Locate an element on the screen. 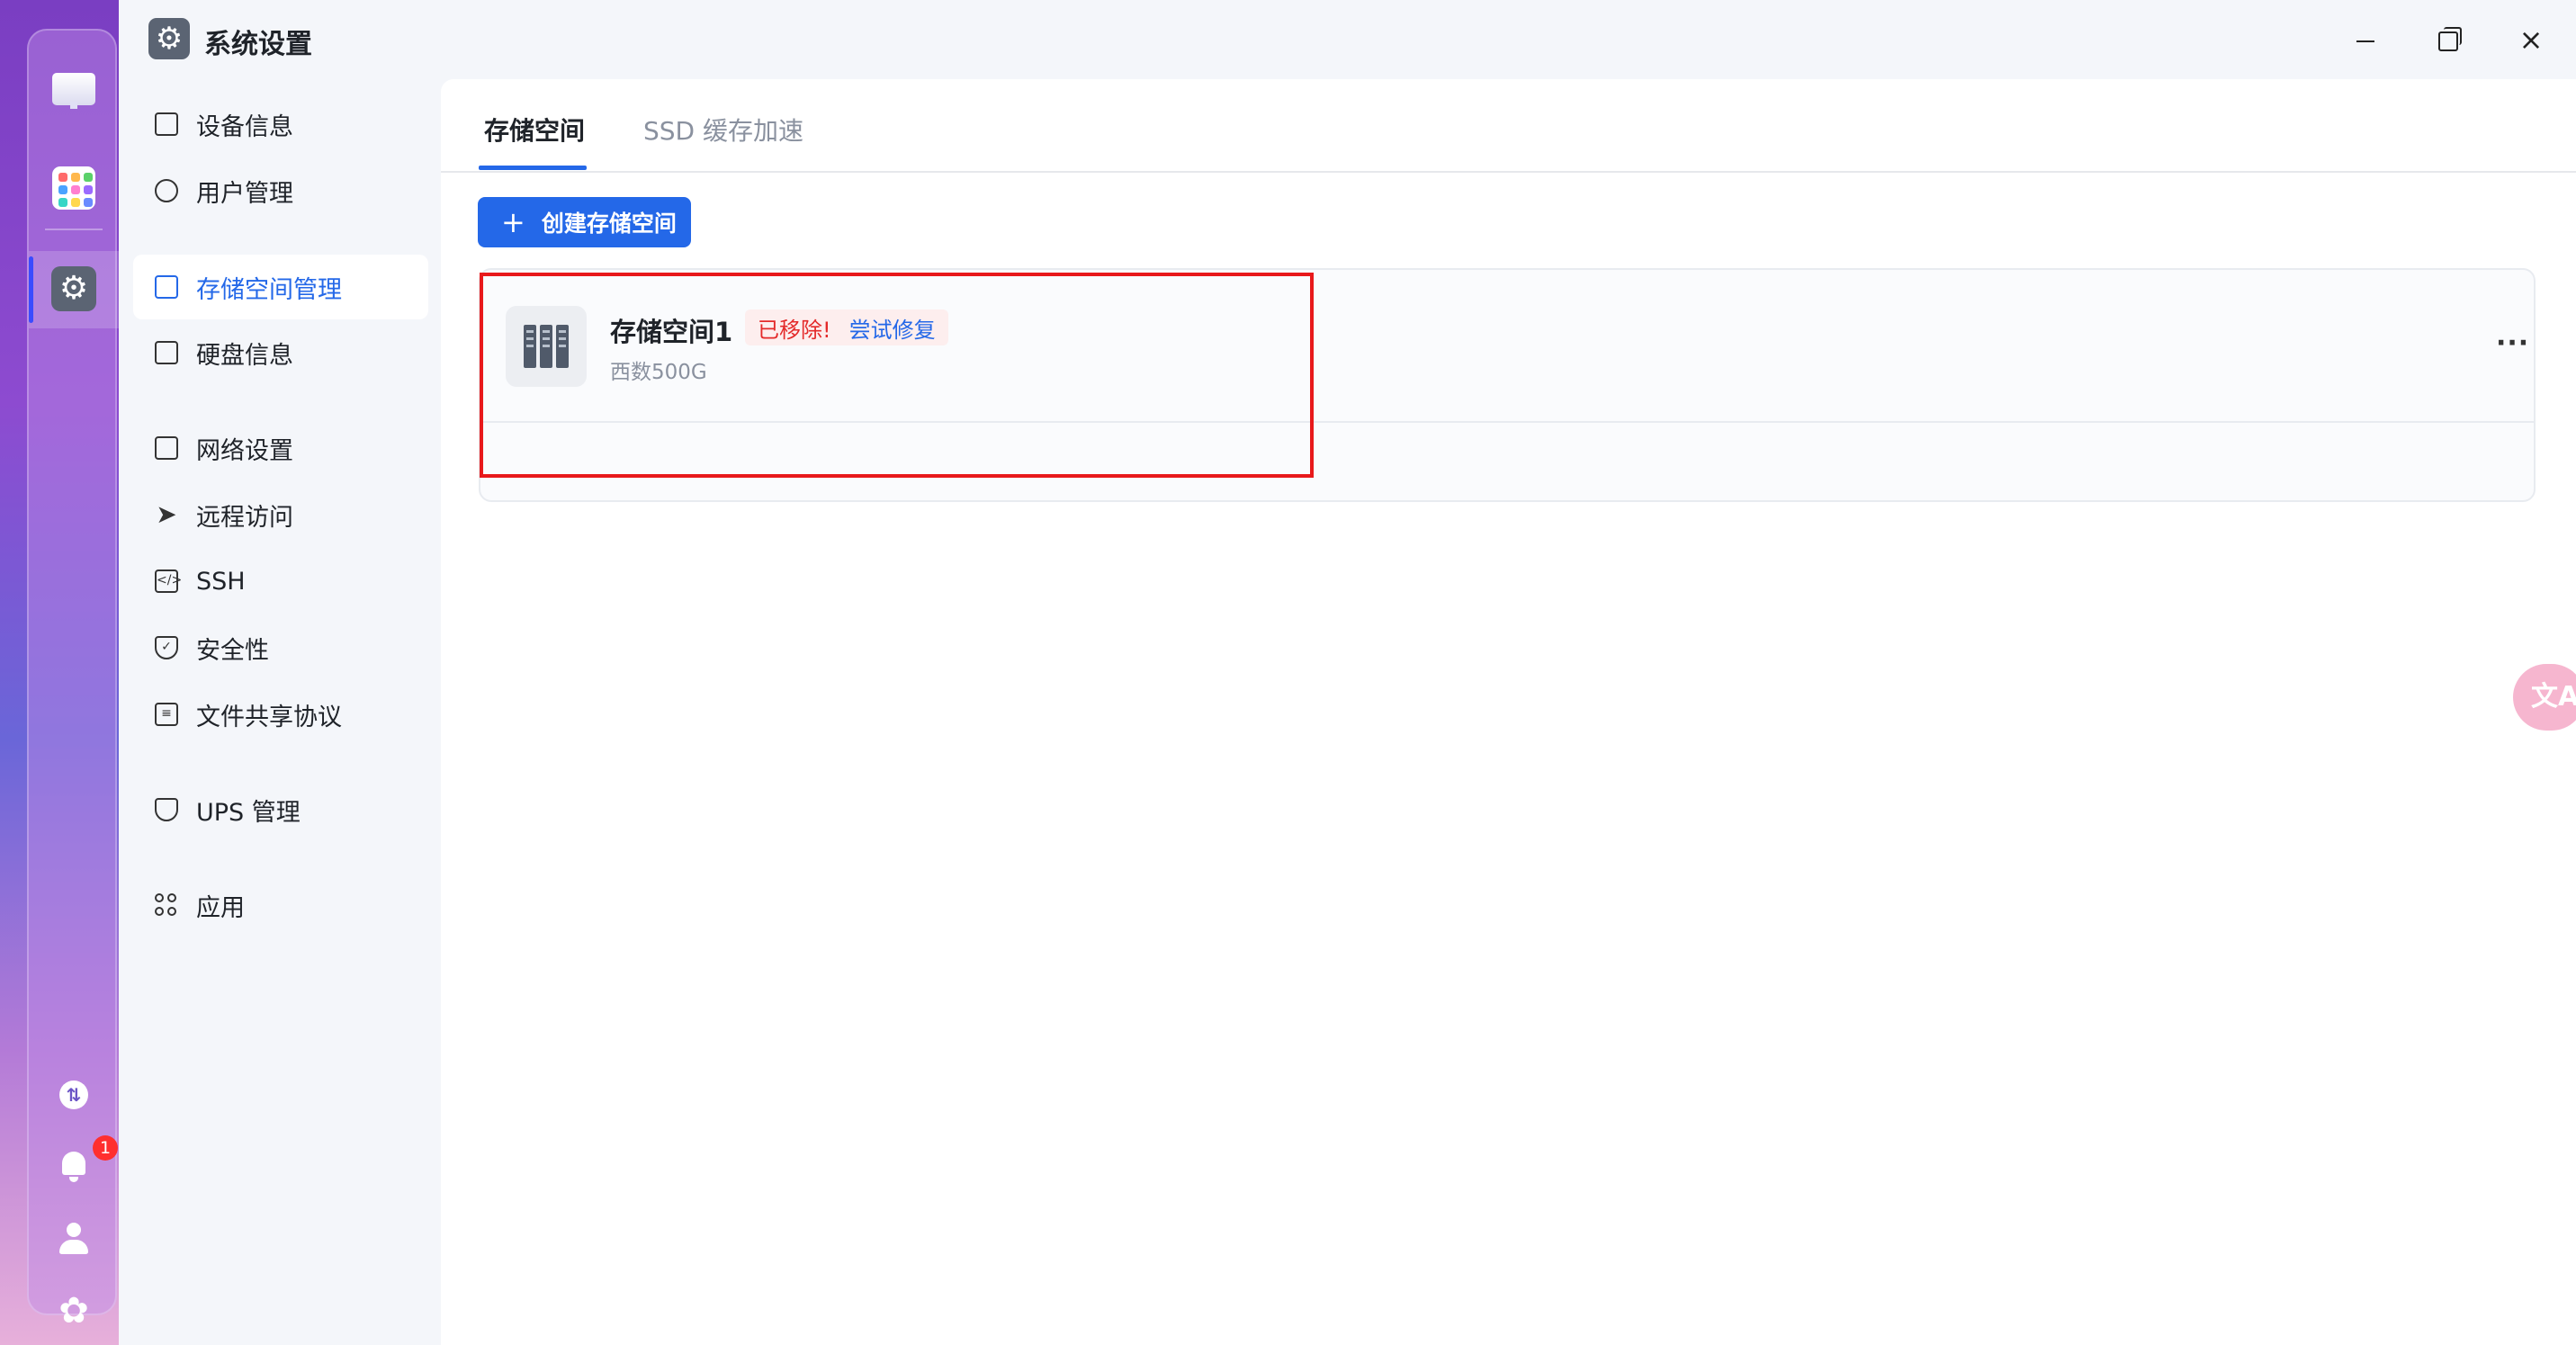 The height and width of the screenshot is (1345, 2576). bell-shape is located at coordinates (74, 1167).